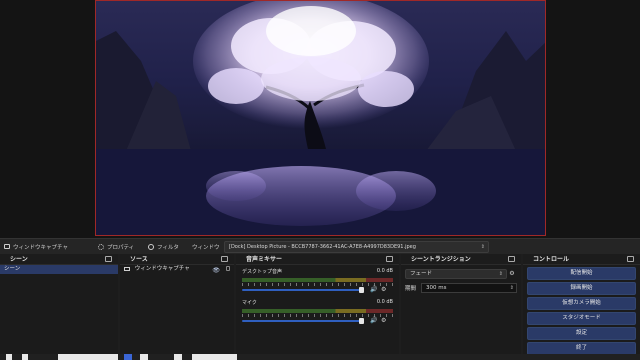 The width and height of the screenshot is (640, 360). Describe the element at coordinates (456, 273) in the screenshot. I see `transition-select: フェード ⇕` at that location.